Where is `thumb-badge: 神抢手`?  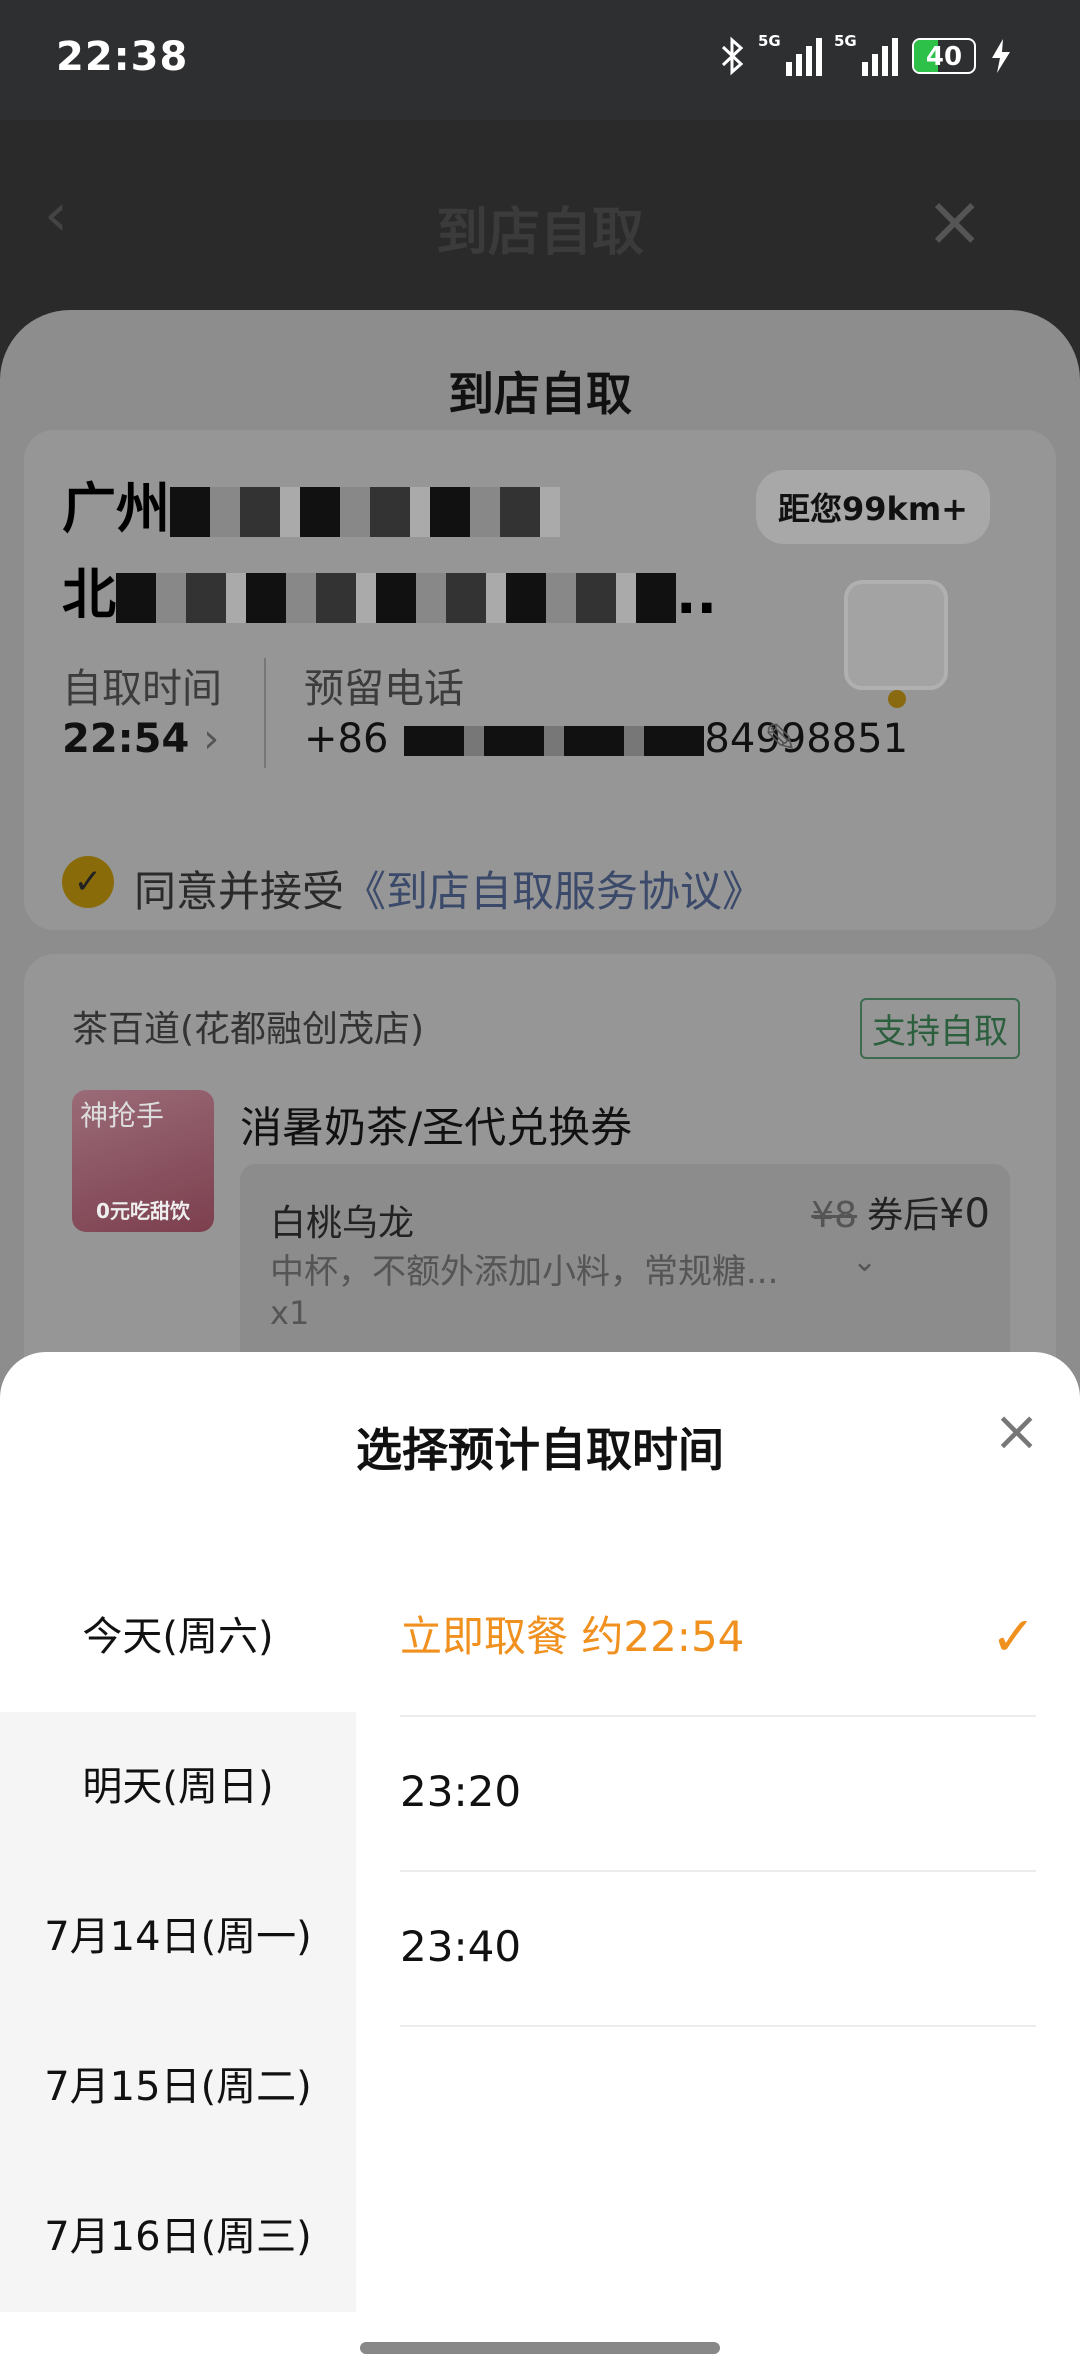
thumb-badge: 神抢手 is located at coordinates (122, 1115).